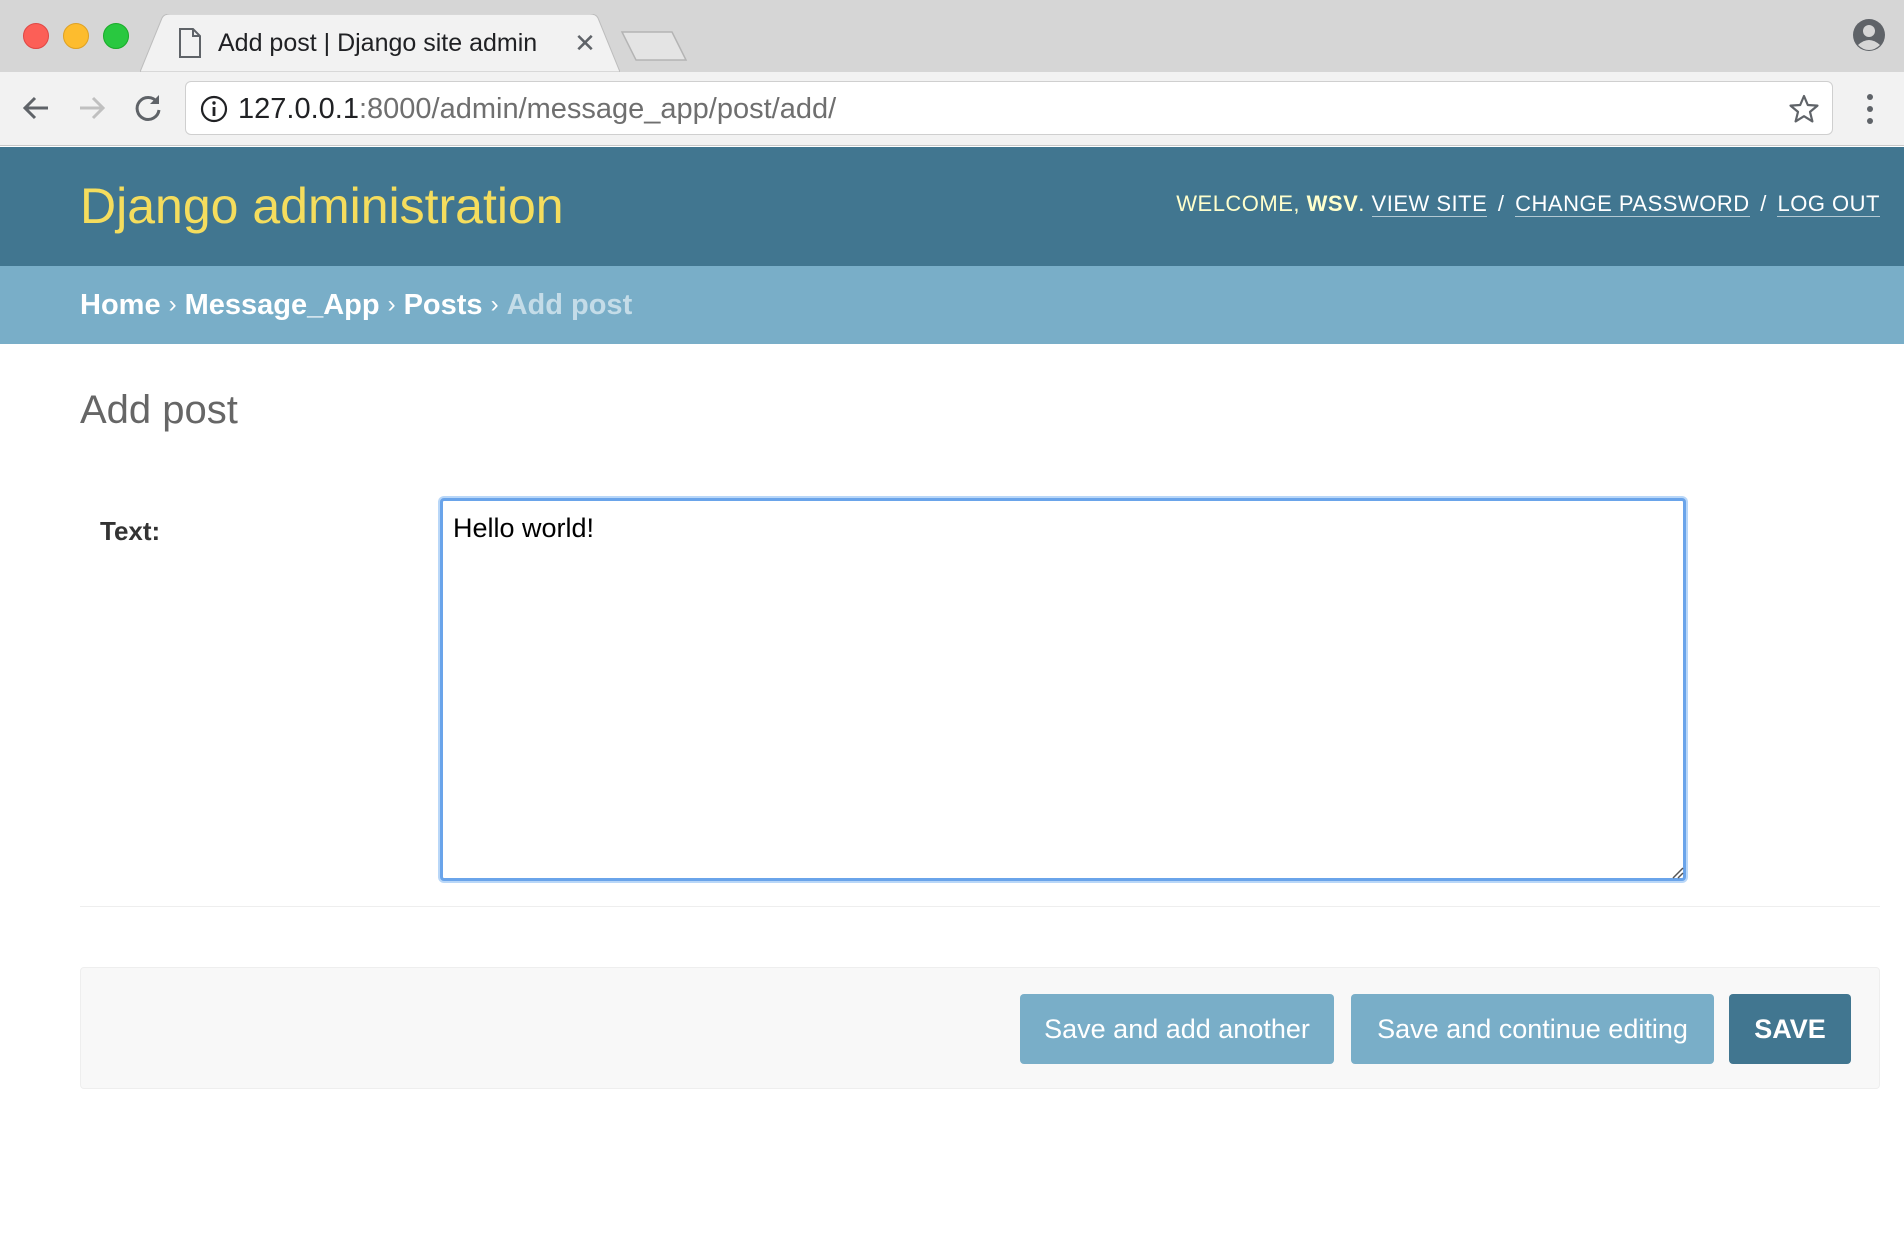 This screenshot has width=1904, height=1250. Describe the element at coordinates (569, 304) in the screenshot. I see `breadcrumb-current: Add post` at that location.